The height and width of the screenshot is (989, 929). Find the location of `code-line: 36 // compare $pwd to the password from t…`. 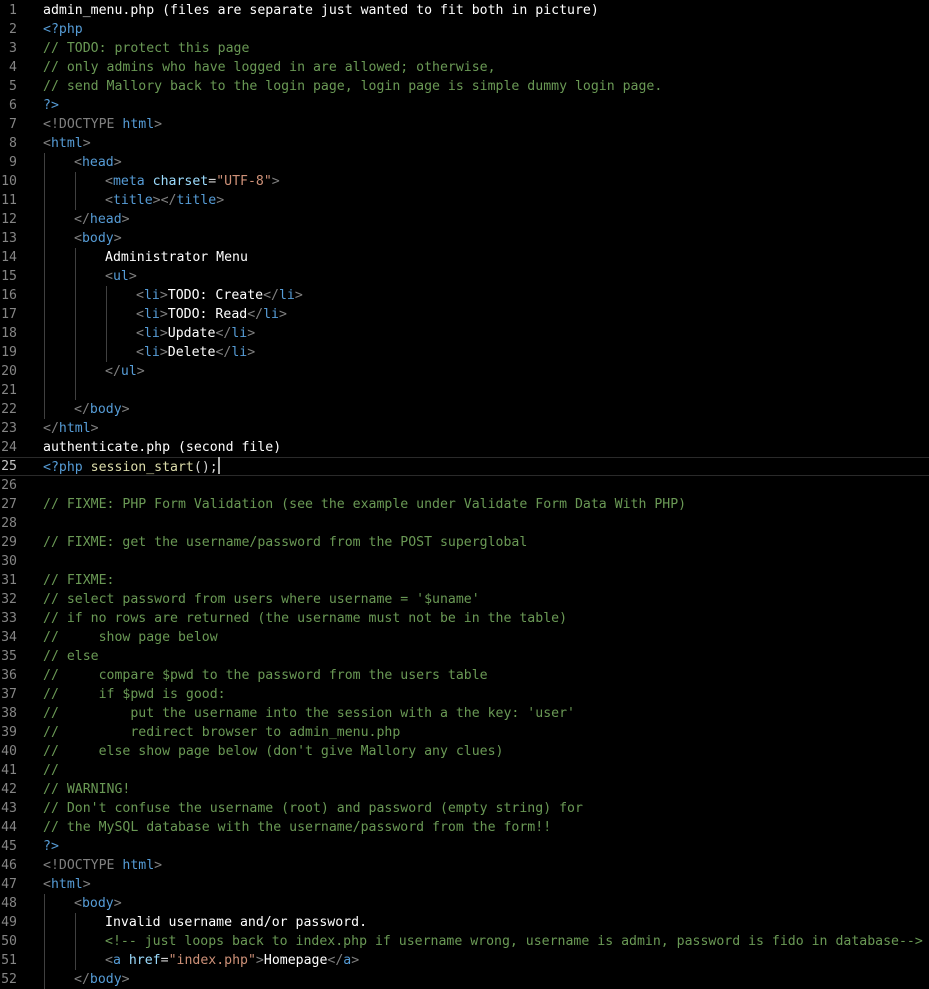

code-line: 36 // compare $pwd to the password from t… is located at coordinates (464, 675).